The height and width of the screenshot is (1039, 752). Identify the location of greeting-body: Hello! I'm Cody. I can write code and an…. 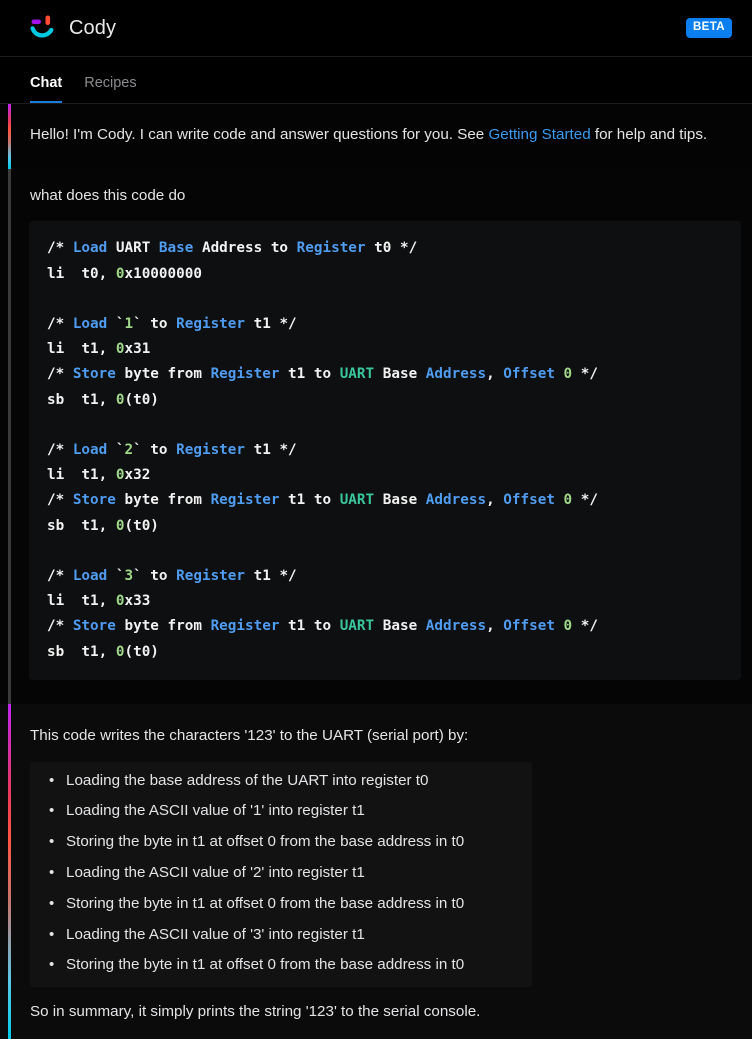
(376, 136).